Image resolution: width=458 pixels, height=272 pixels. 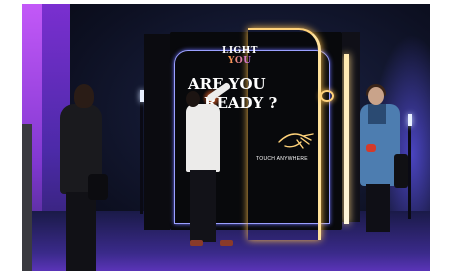 What do you see at coordinates (282, 159) in the screenshot?
I see `touch-anywhere-label: TOUCH ANYWHERE` at bounding box center [282, 159].